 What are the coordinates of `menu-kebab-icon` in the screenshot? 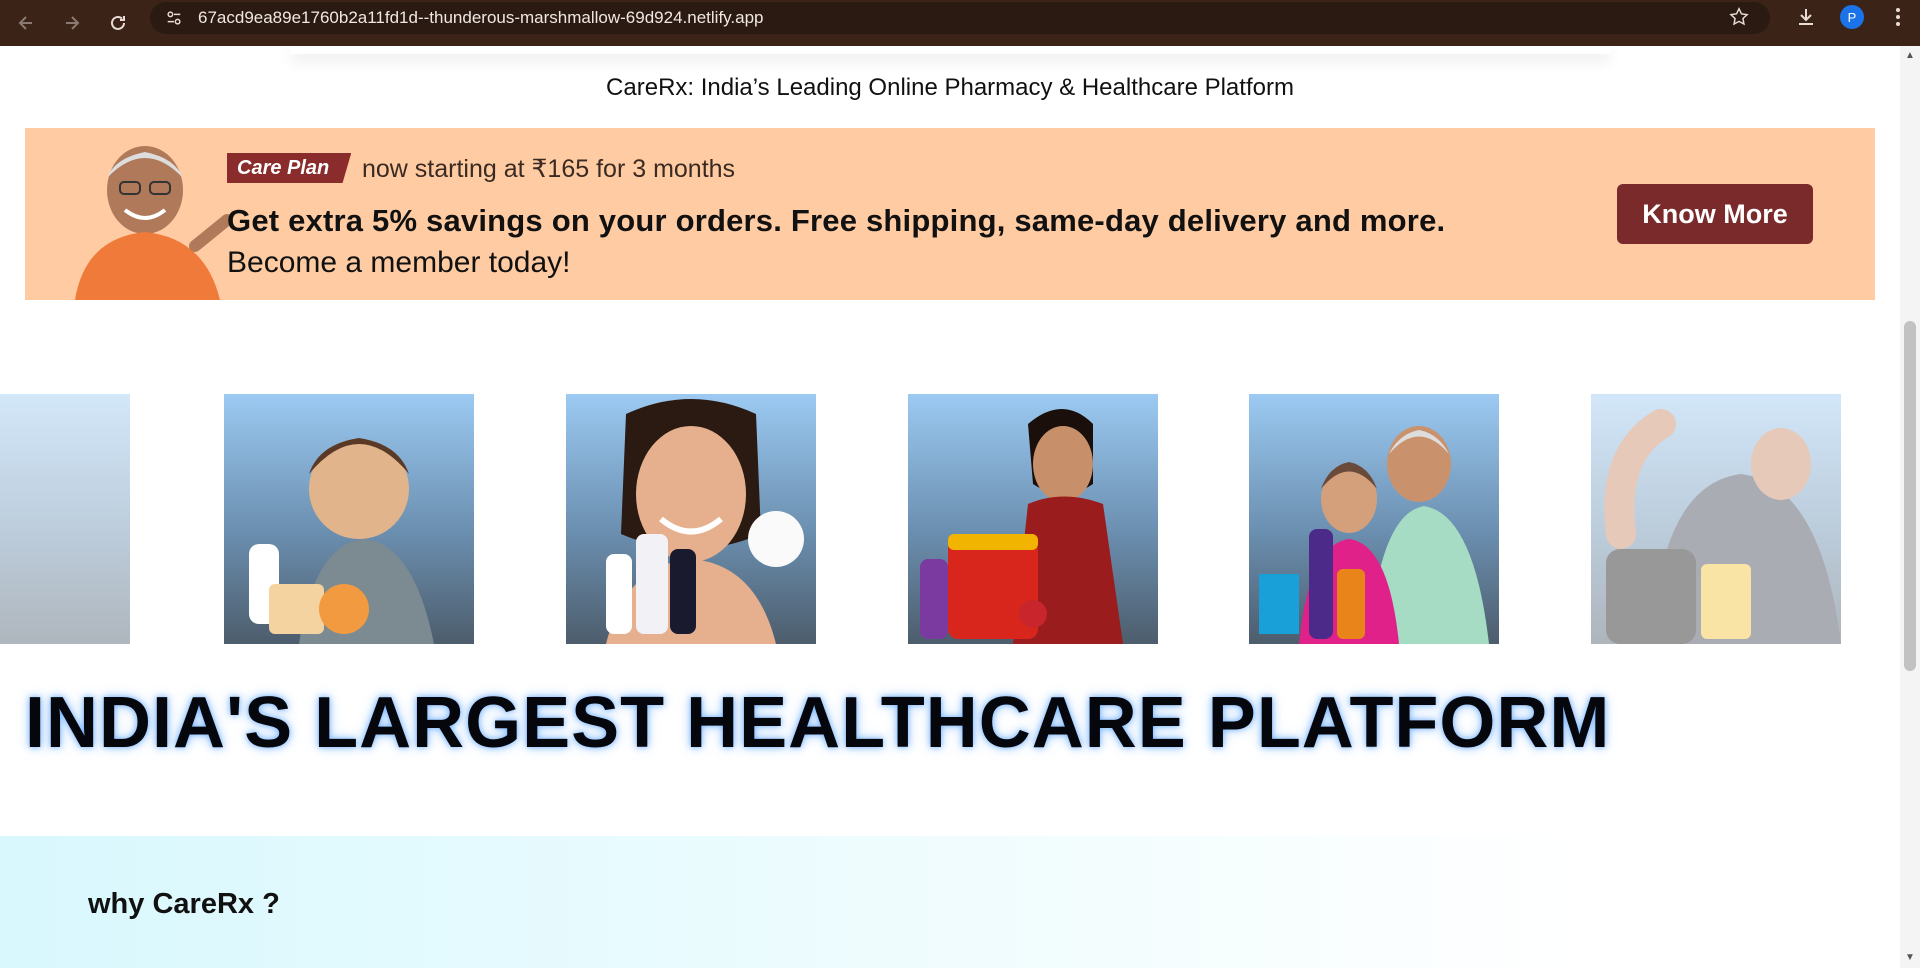 It's located at (1898, 17).